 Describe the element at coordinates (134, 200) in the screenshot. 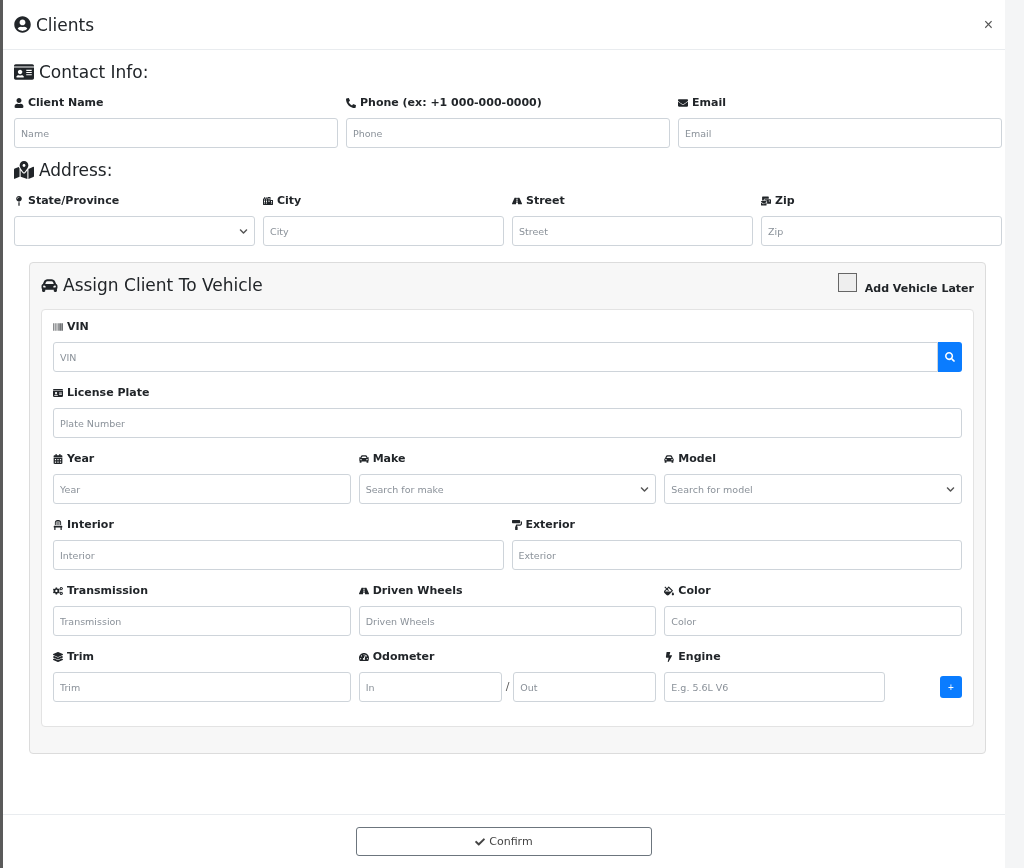

I see `field-label: State/Province` at that location.